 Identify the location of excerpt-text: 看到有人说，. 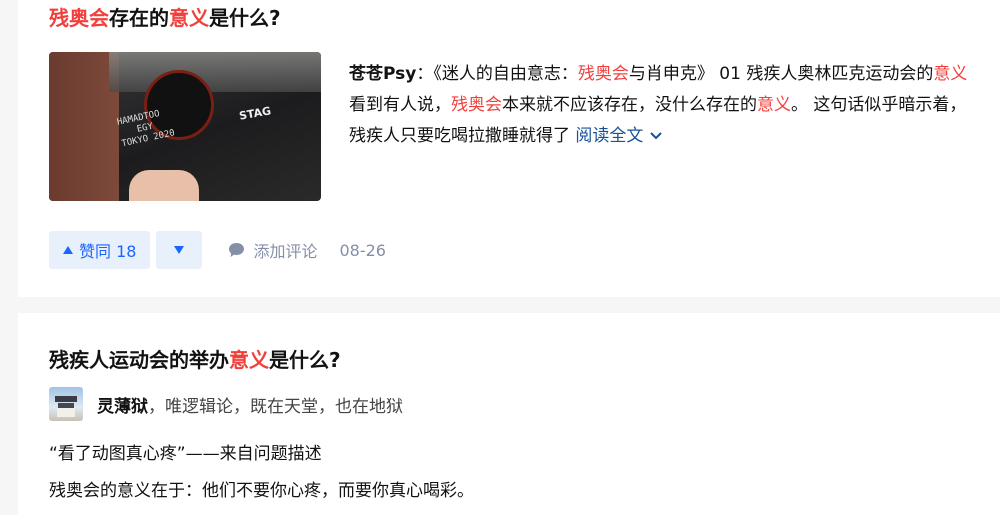
(400, 105).